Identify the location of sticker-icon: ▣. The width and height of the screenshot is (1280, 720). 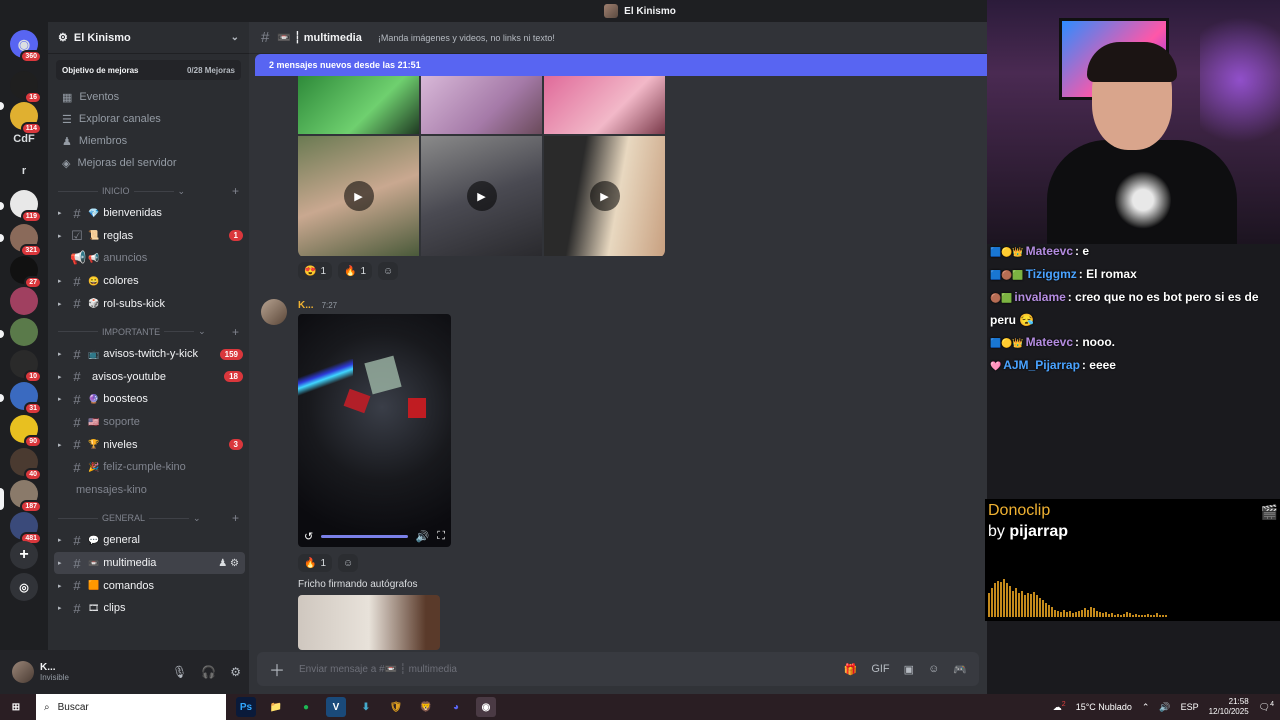
(909, 669).